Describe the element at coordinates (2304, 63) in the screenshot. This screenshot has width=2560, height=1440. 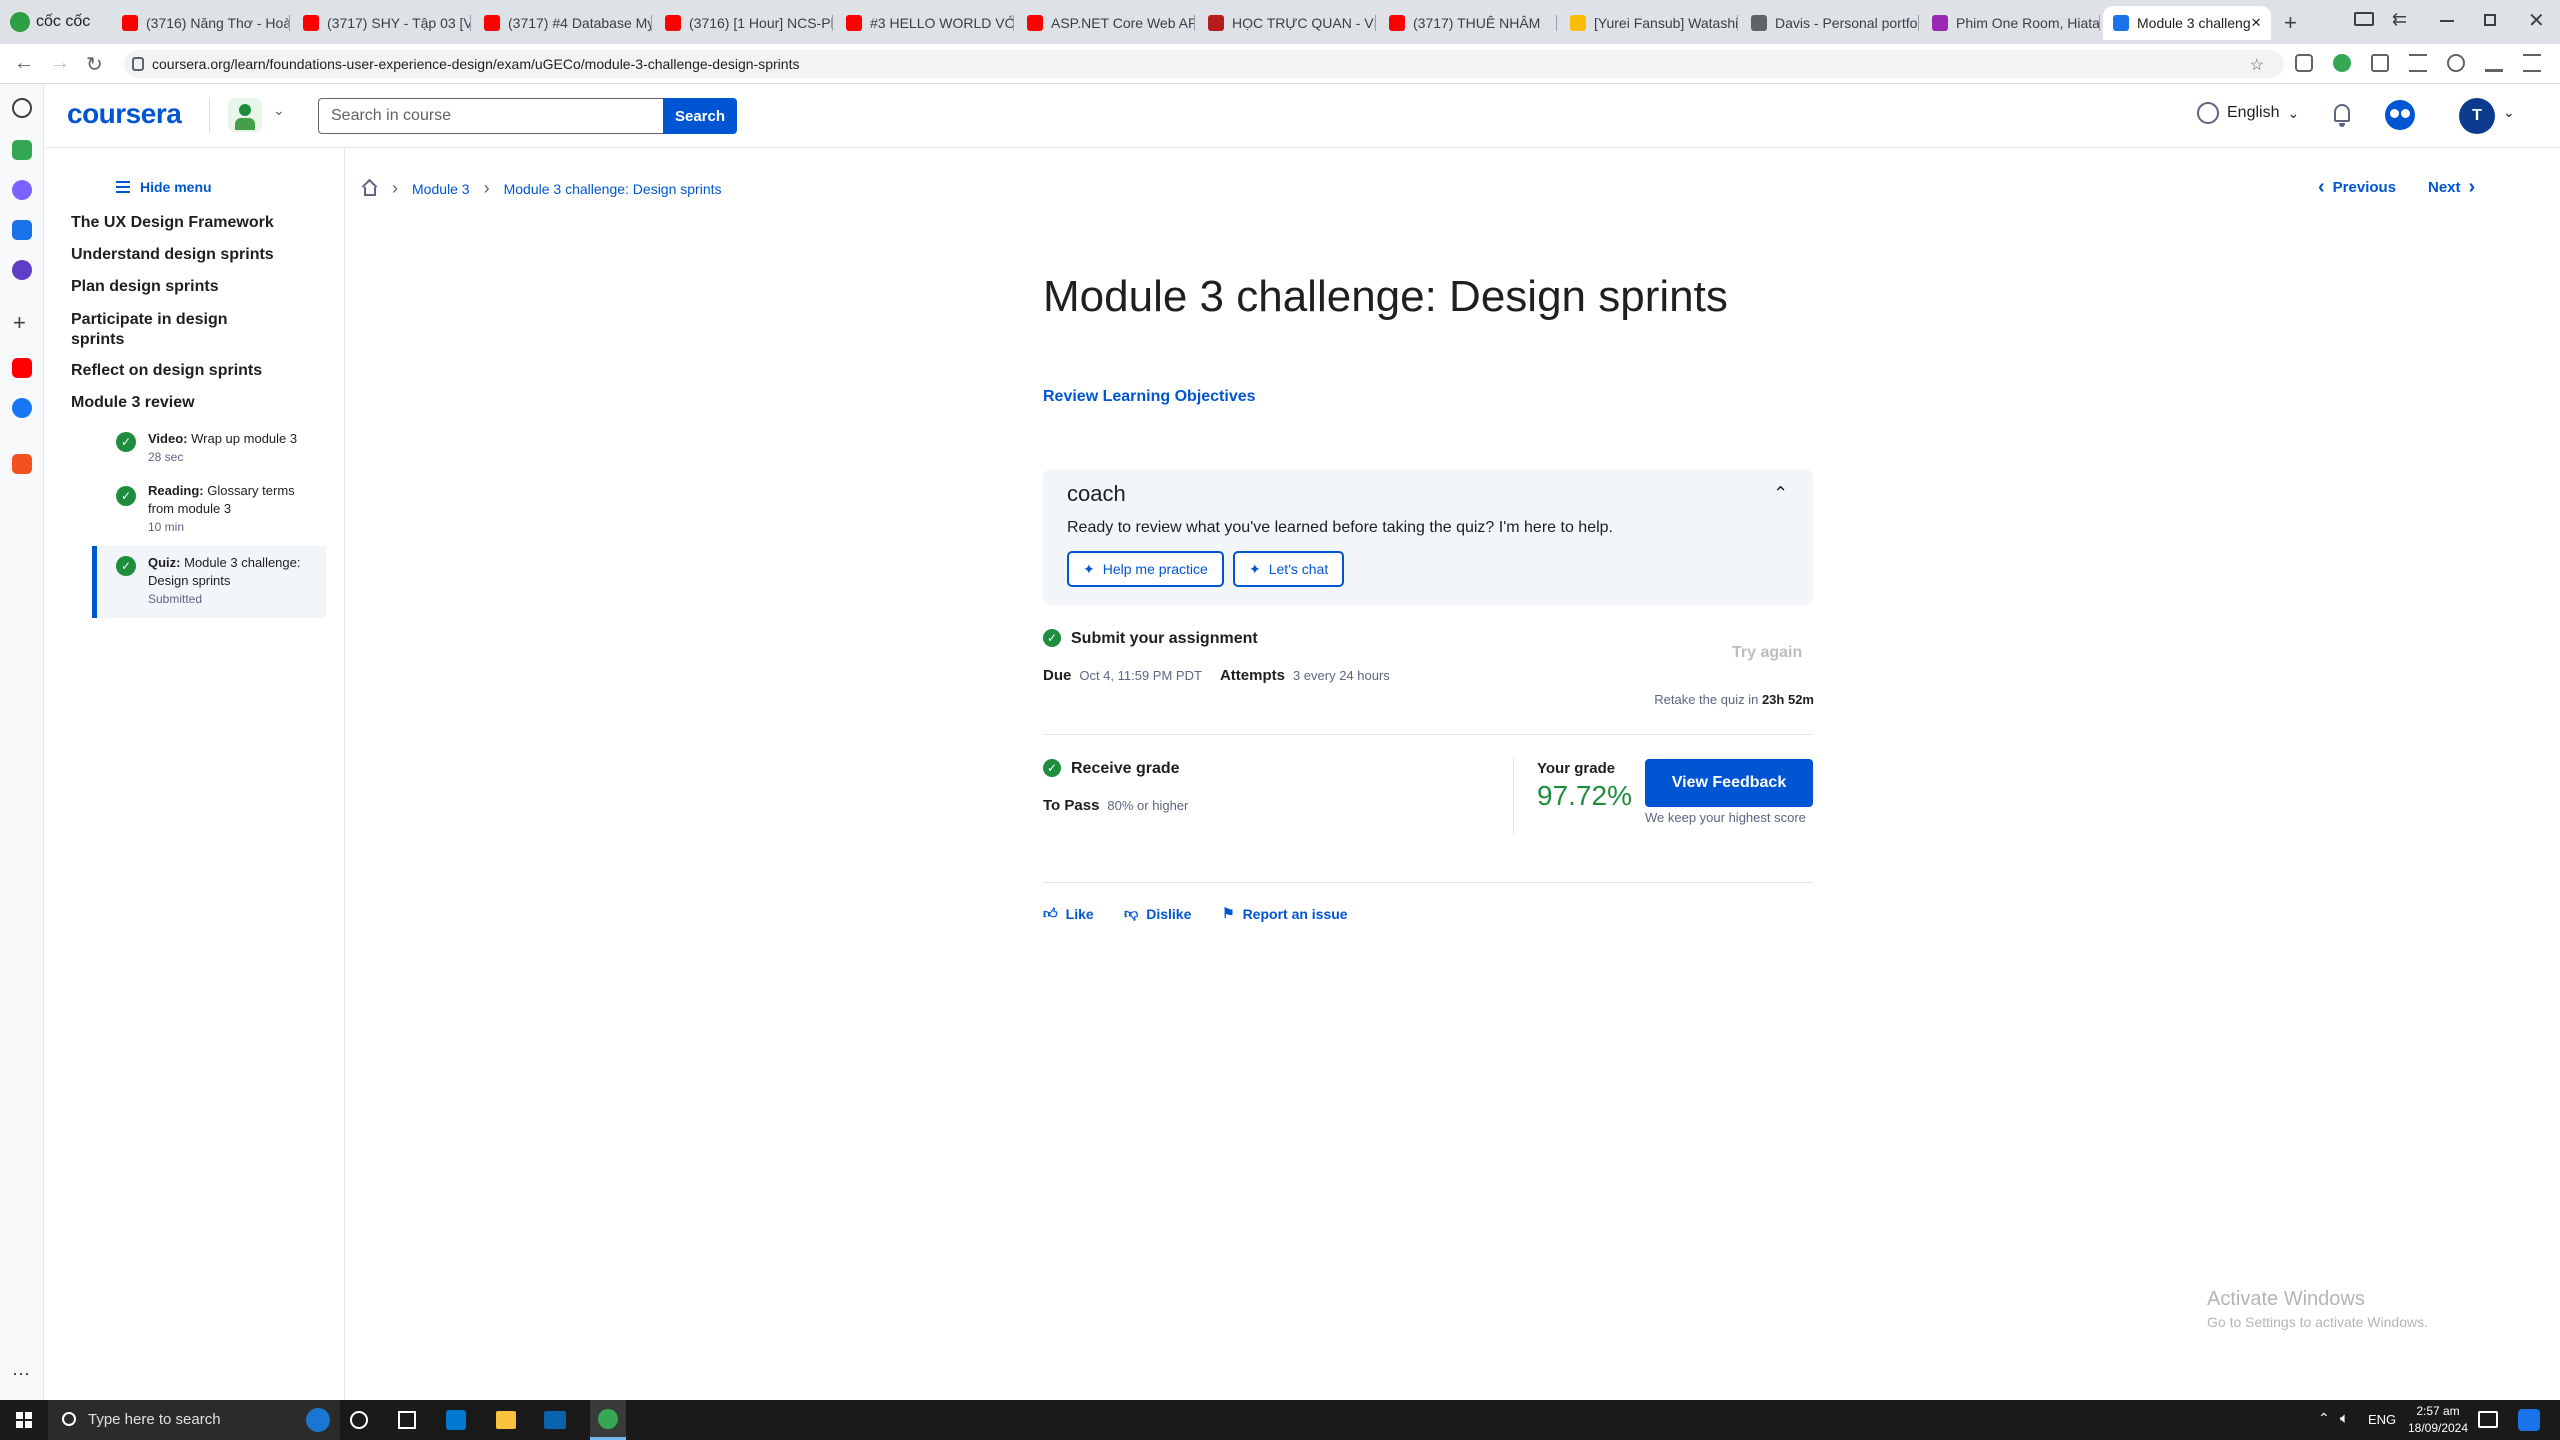
I see `shield-icon` at that location.